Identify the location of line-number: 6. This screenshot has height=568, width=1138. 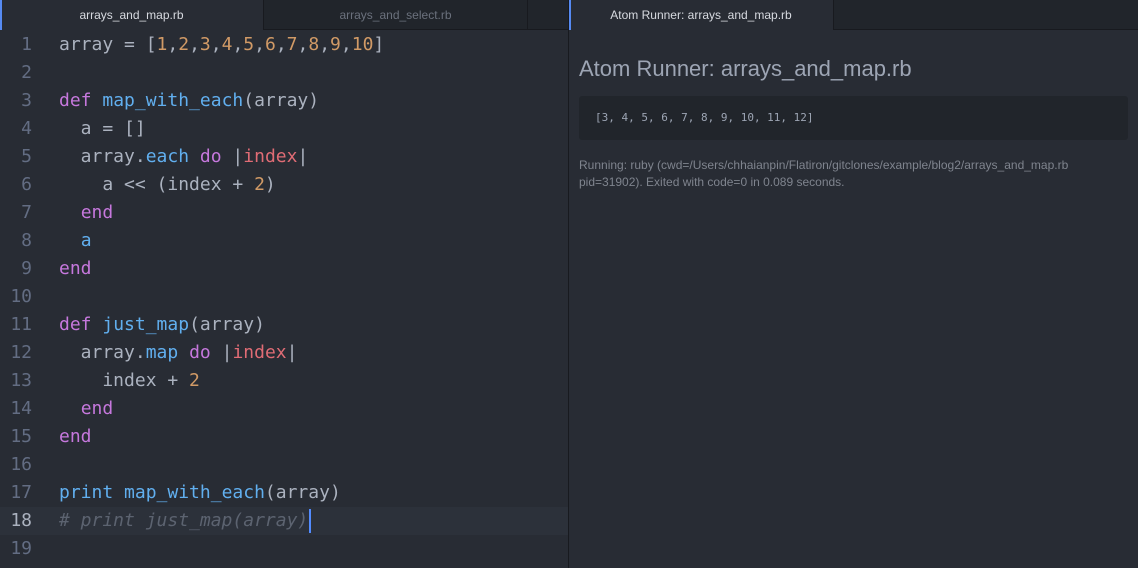
(26, 184).